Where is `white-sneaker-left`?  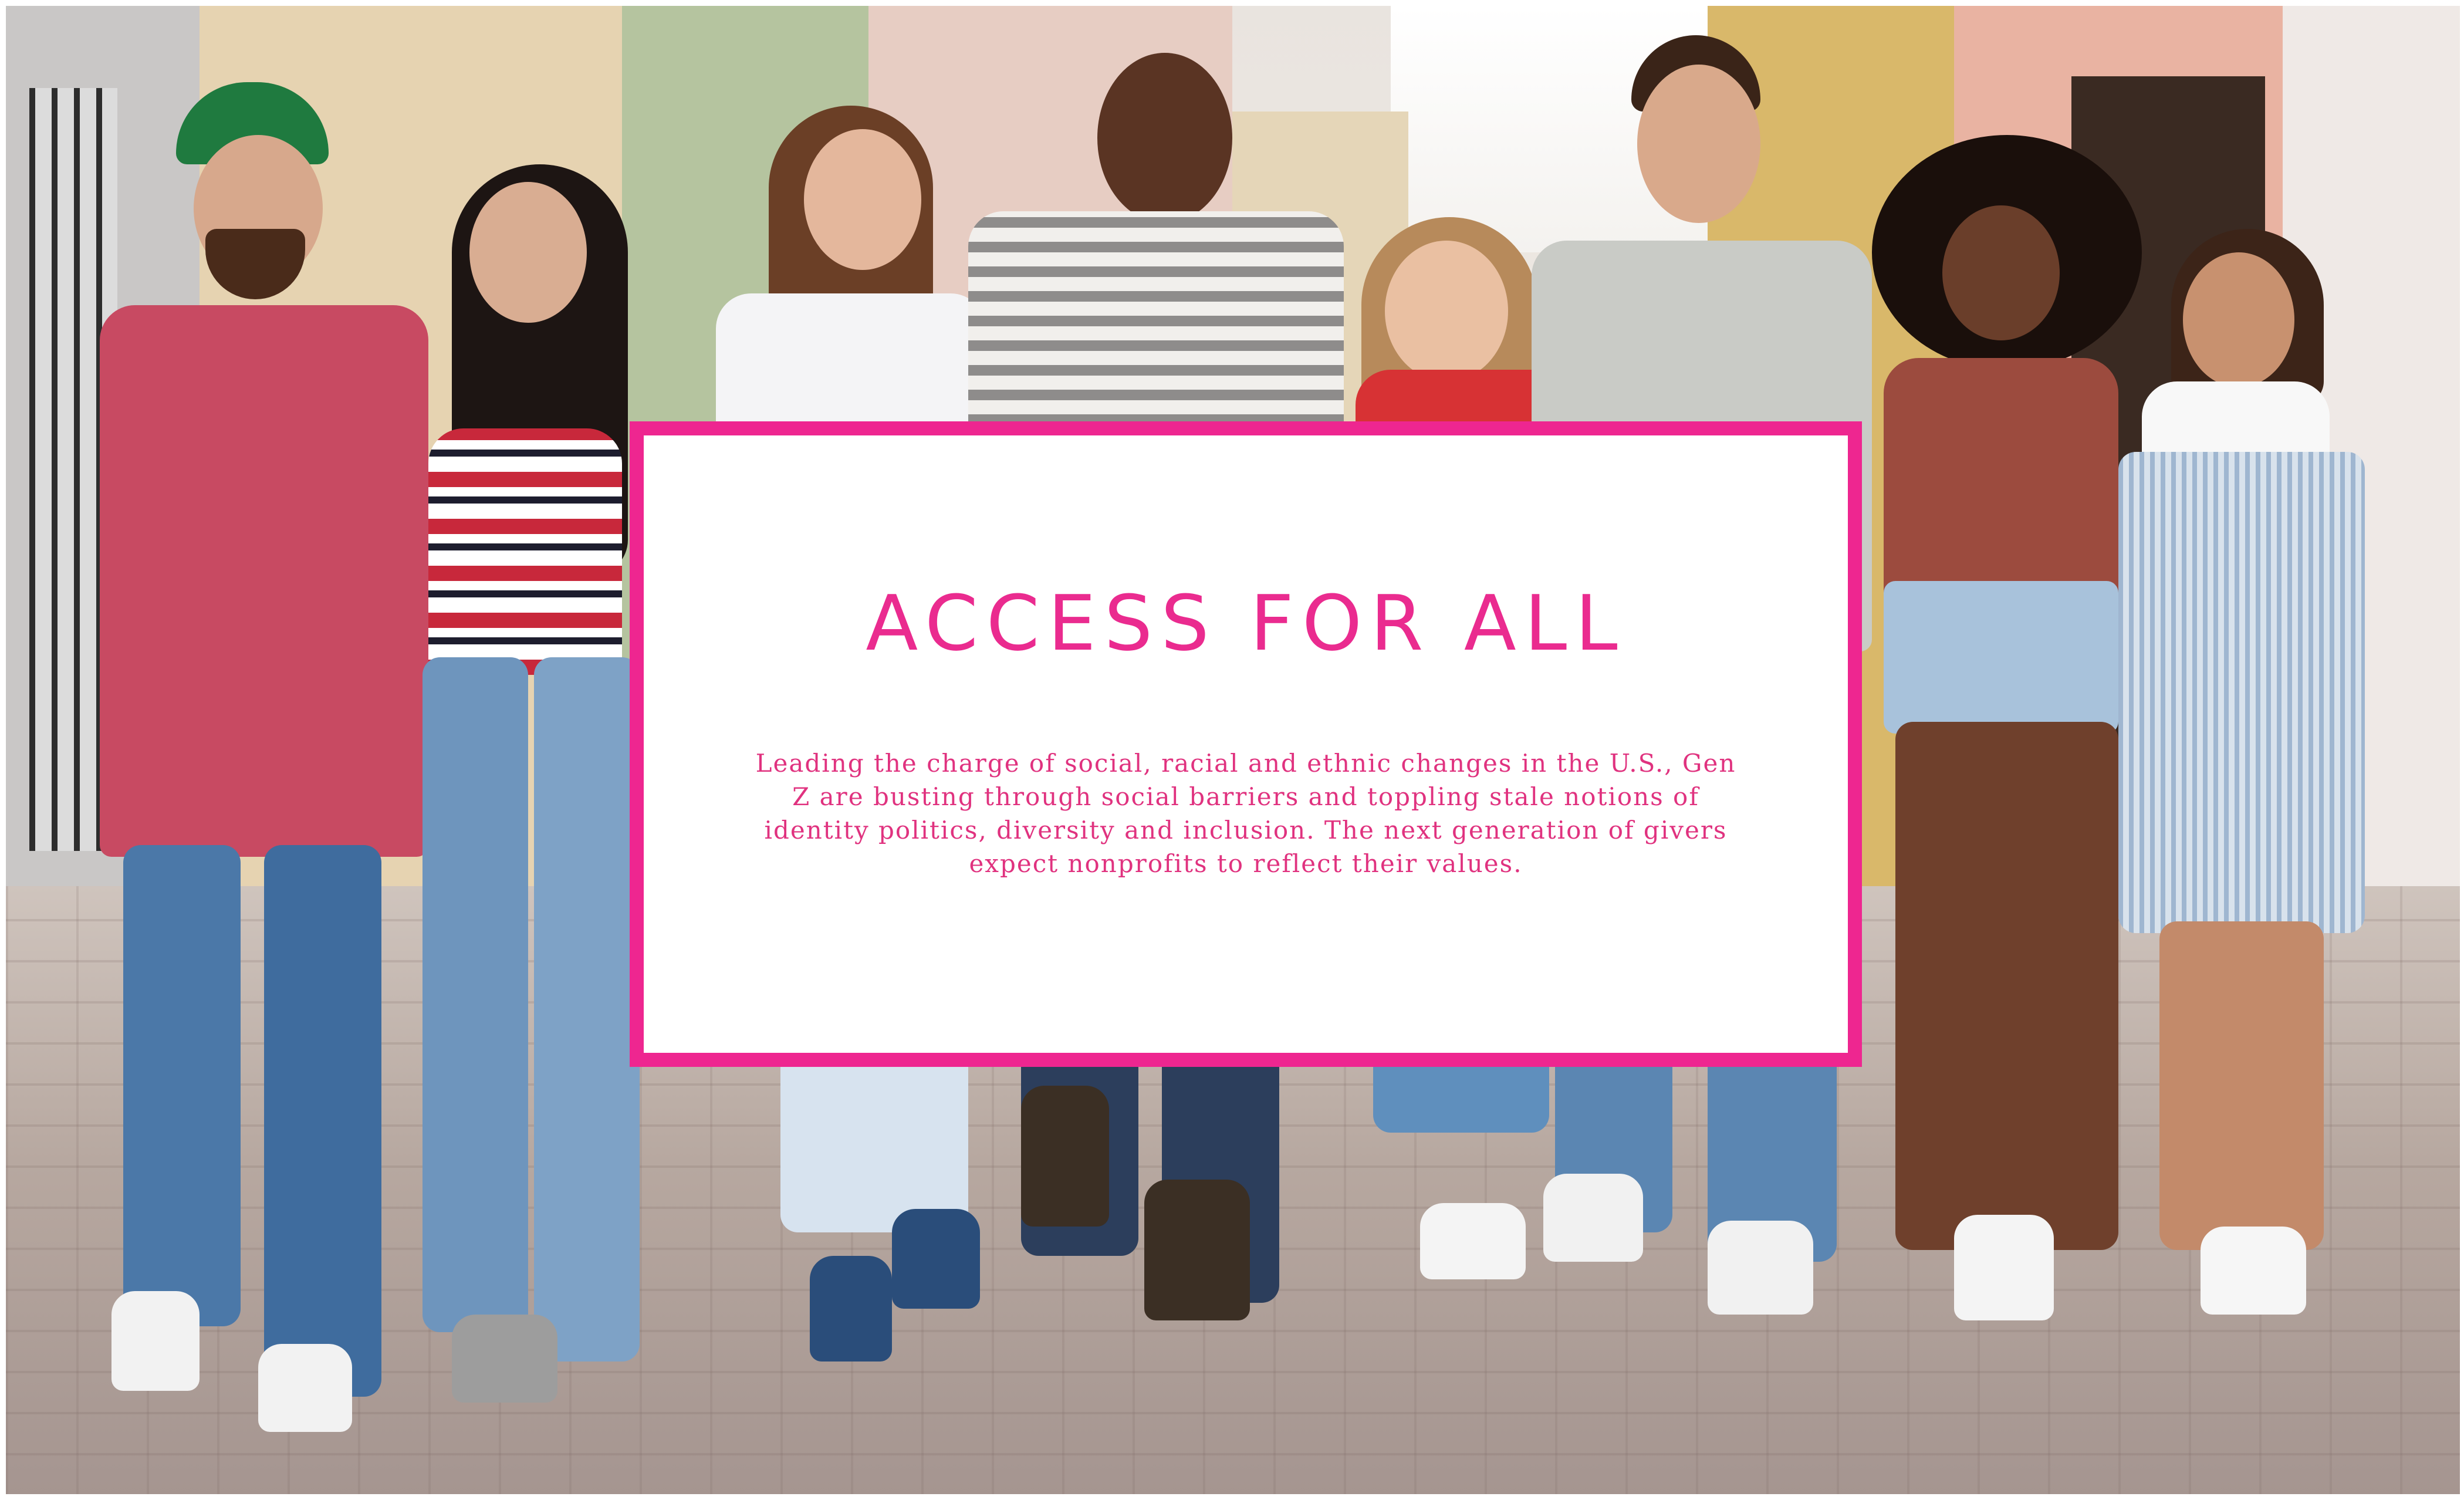
white-sneaker-left is located at coordinates (1593, 1218).